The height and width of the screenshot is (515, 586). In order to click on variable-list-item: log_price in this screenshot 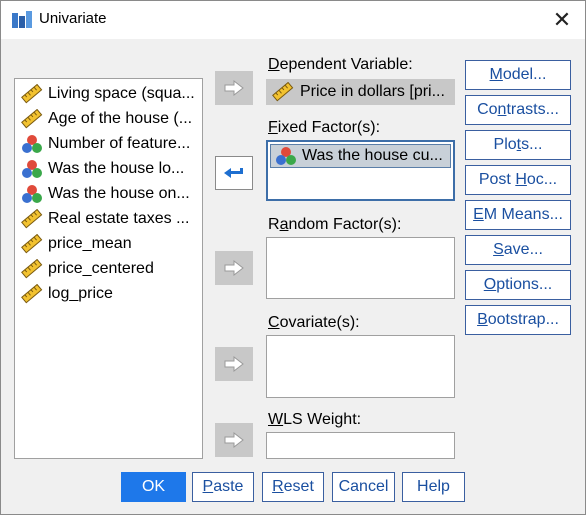, I will do `click(108, 293)`.